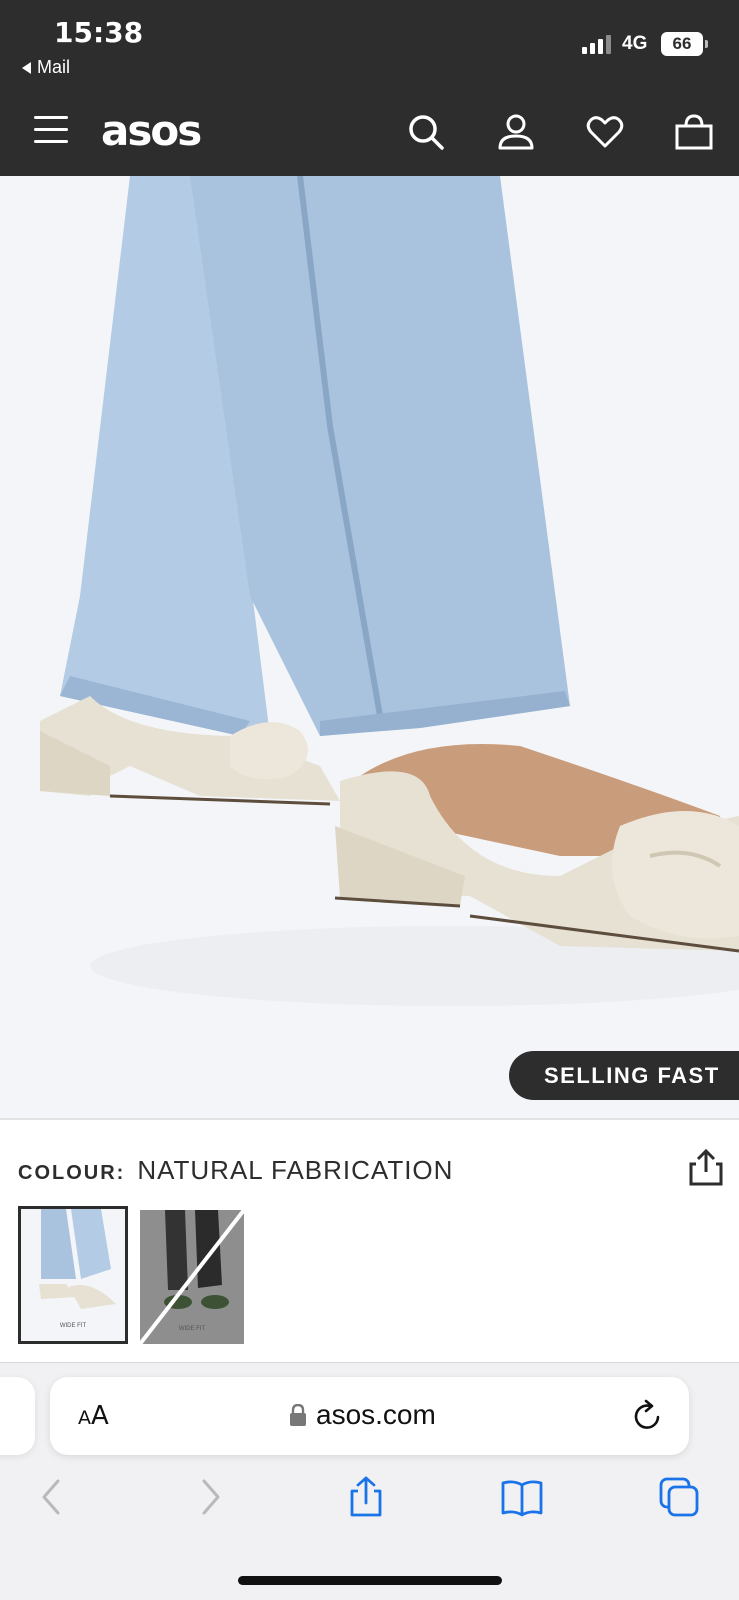  I want to click on back-app-label: Mail, so click(54, 67).